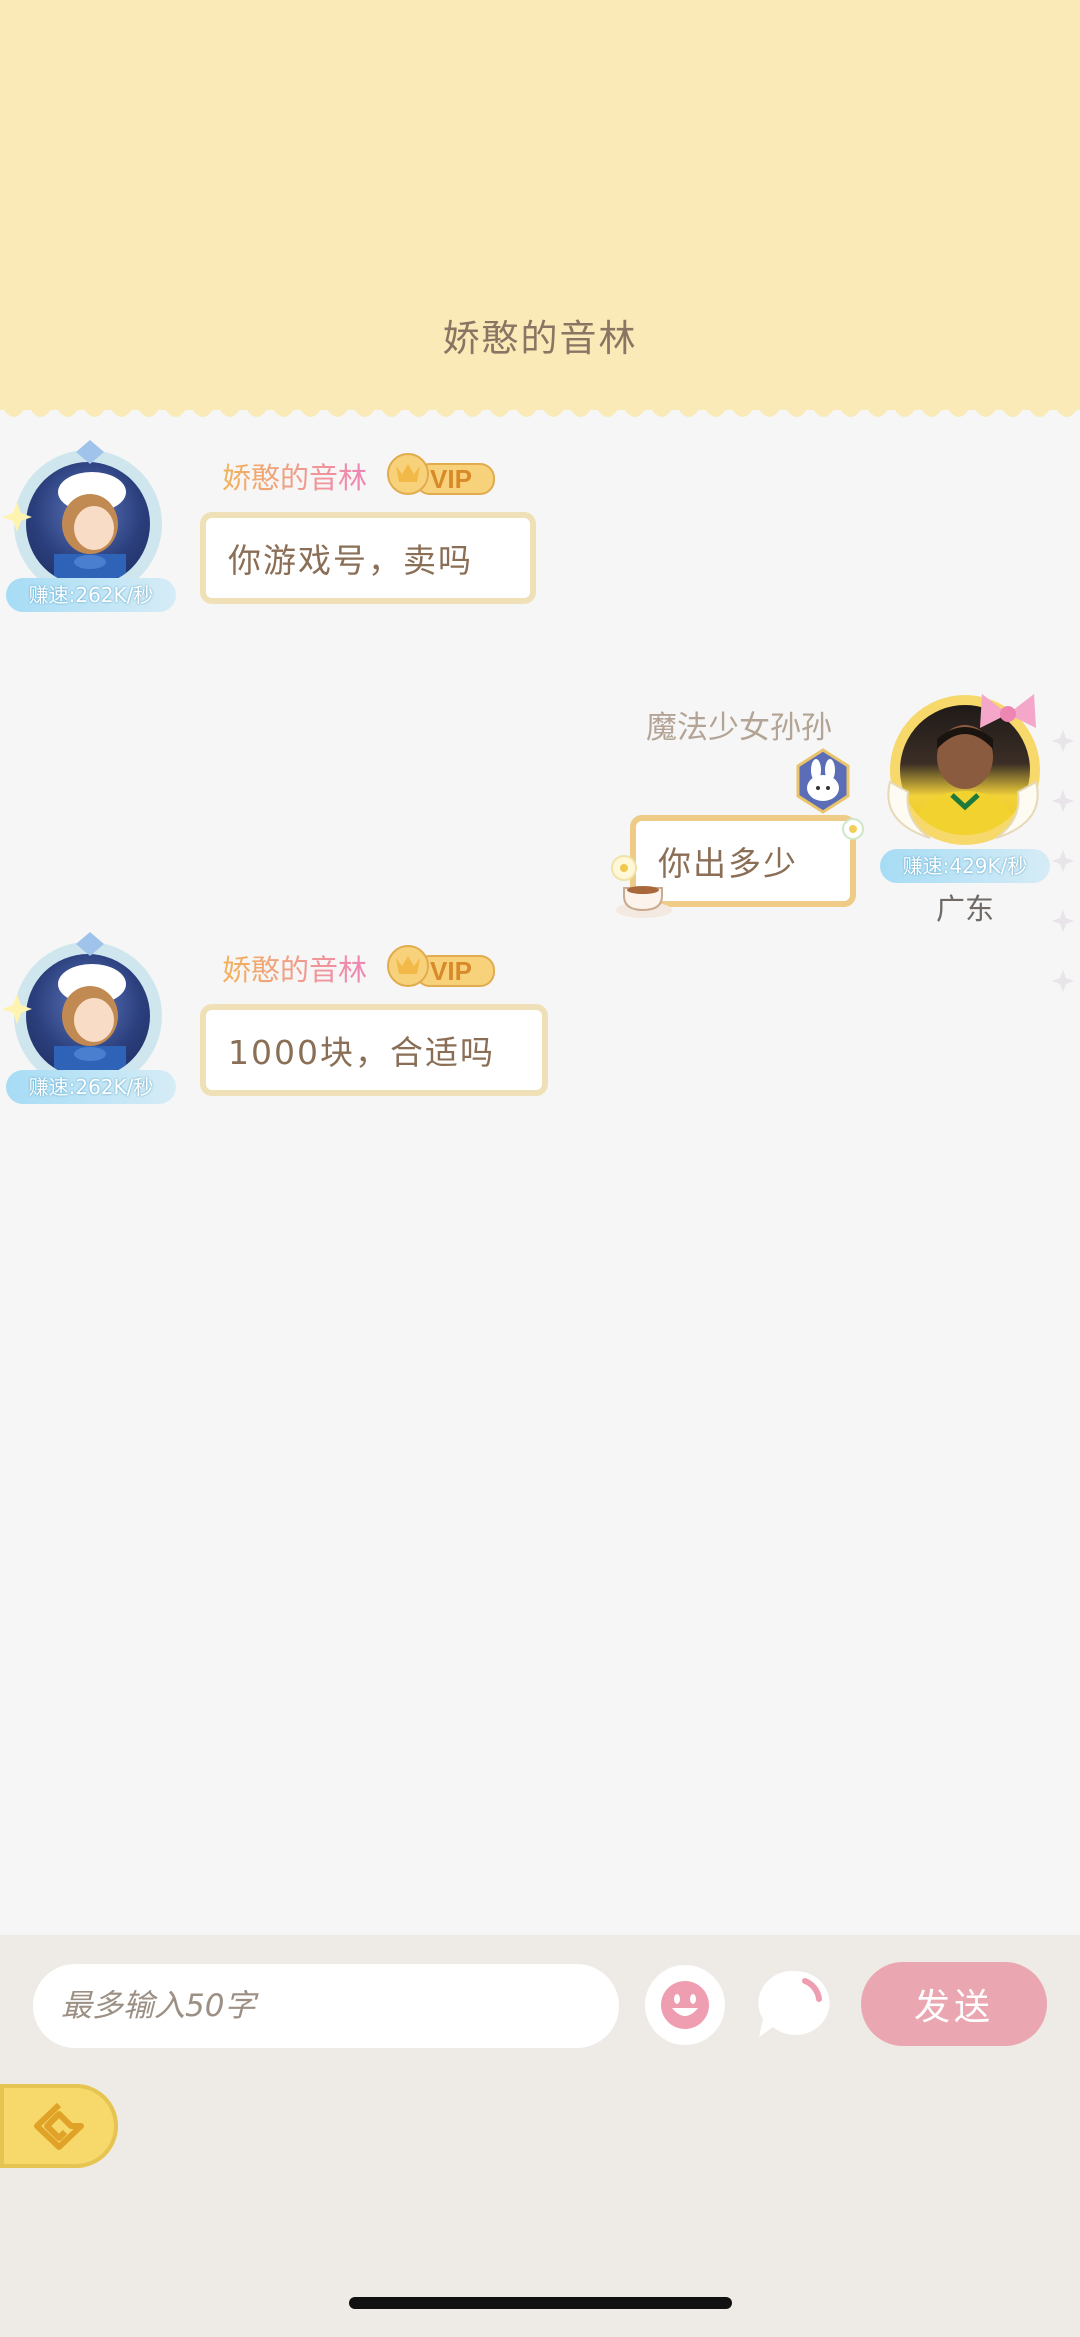  I want to click on wings-icon, so click(963, 809).